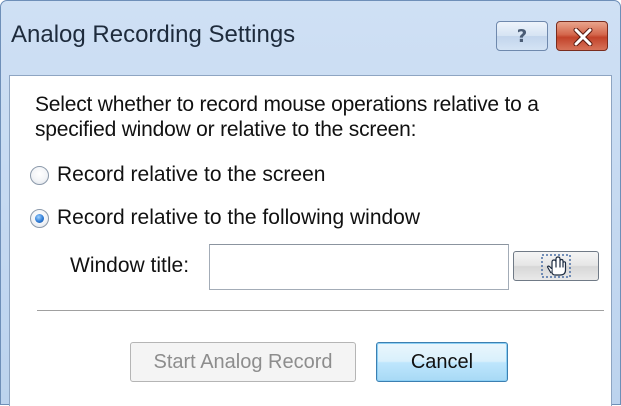  Describe the element at coordinates (442, 362) in the screenshot. I see `cancel-button: Cancel` at that location.